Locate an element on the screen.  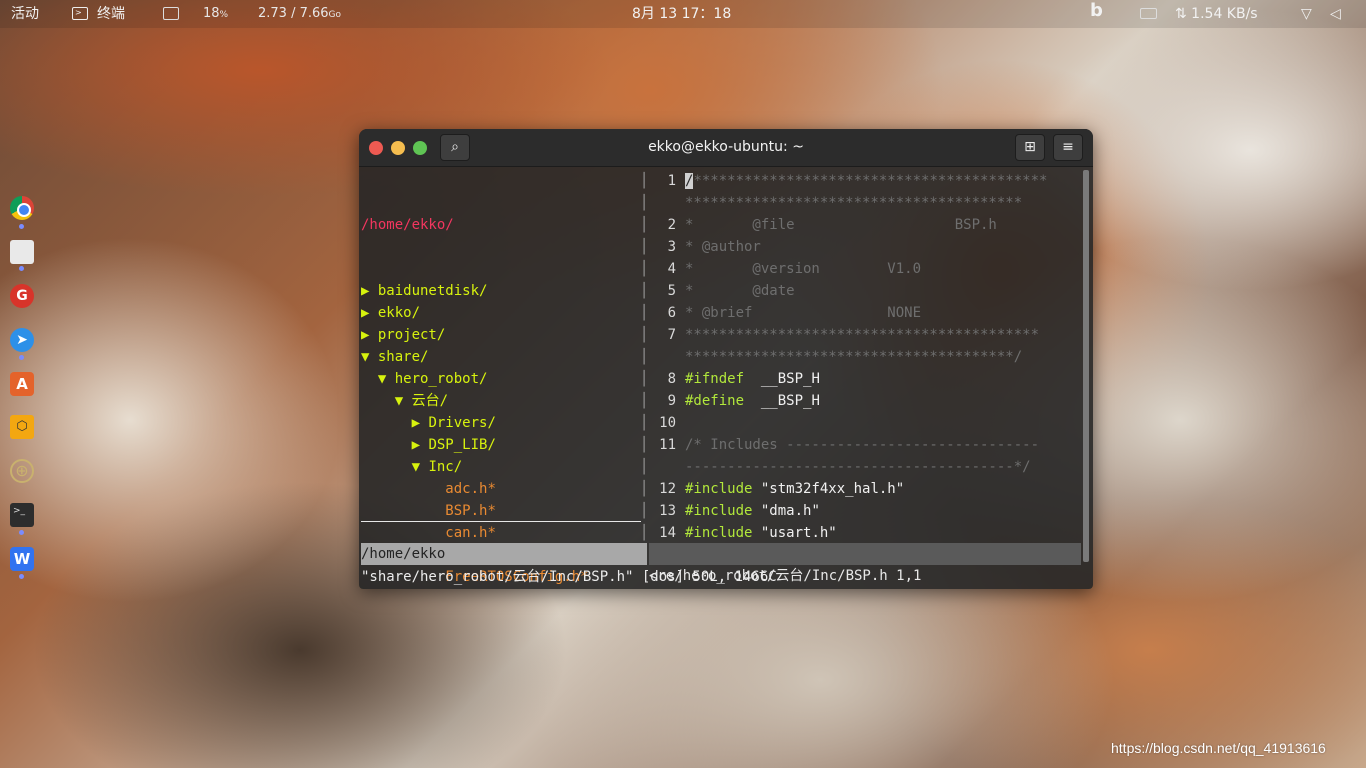
code-line: 12 #include "stm32f4xx_hal.h" is located at coordinates (866, 489).